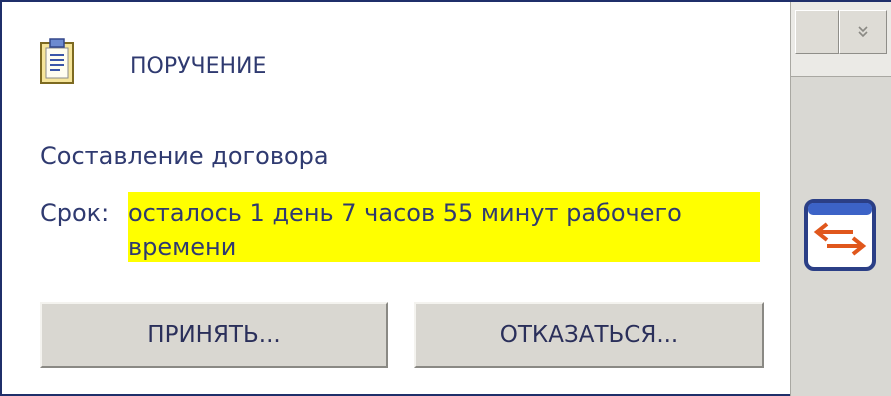  What do you see at coordinates (75, 213) in the screenshot?
I see `deadline-label: Срок:` at bounding box center [75, 213].